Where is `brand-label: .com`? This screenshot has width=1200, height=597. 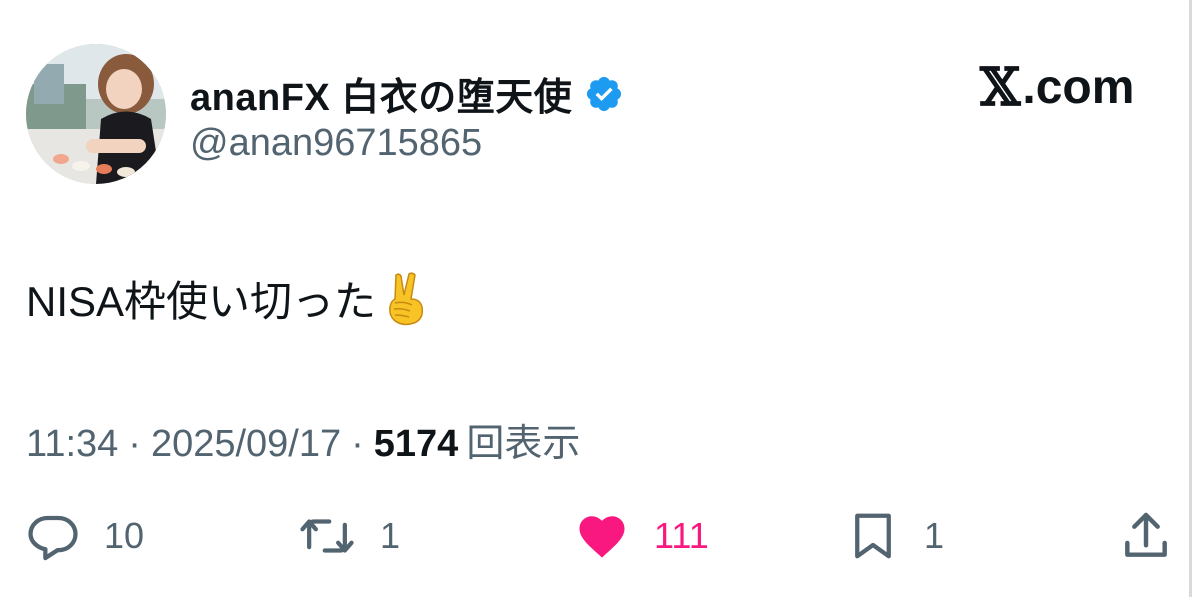
brand-label: .com is located at coordinates (1078, 87).